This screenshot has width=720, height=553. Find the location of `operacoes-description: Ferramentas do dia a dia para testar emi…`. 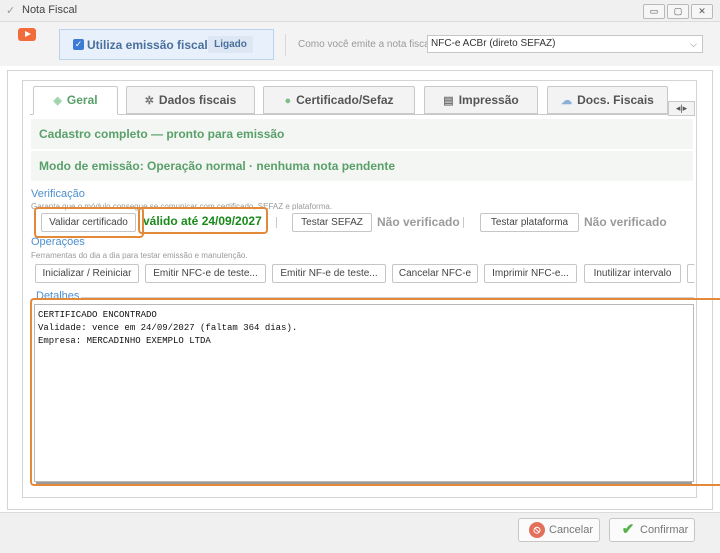

operacoes-description: Ferramentas do dia a dia para testar emi… is located at coordinates (139, 255).